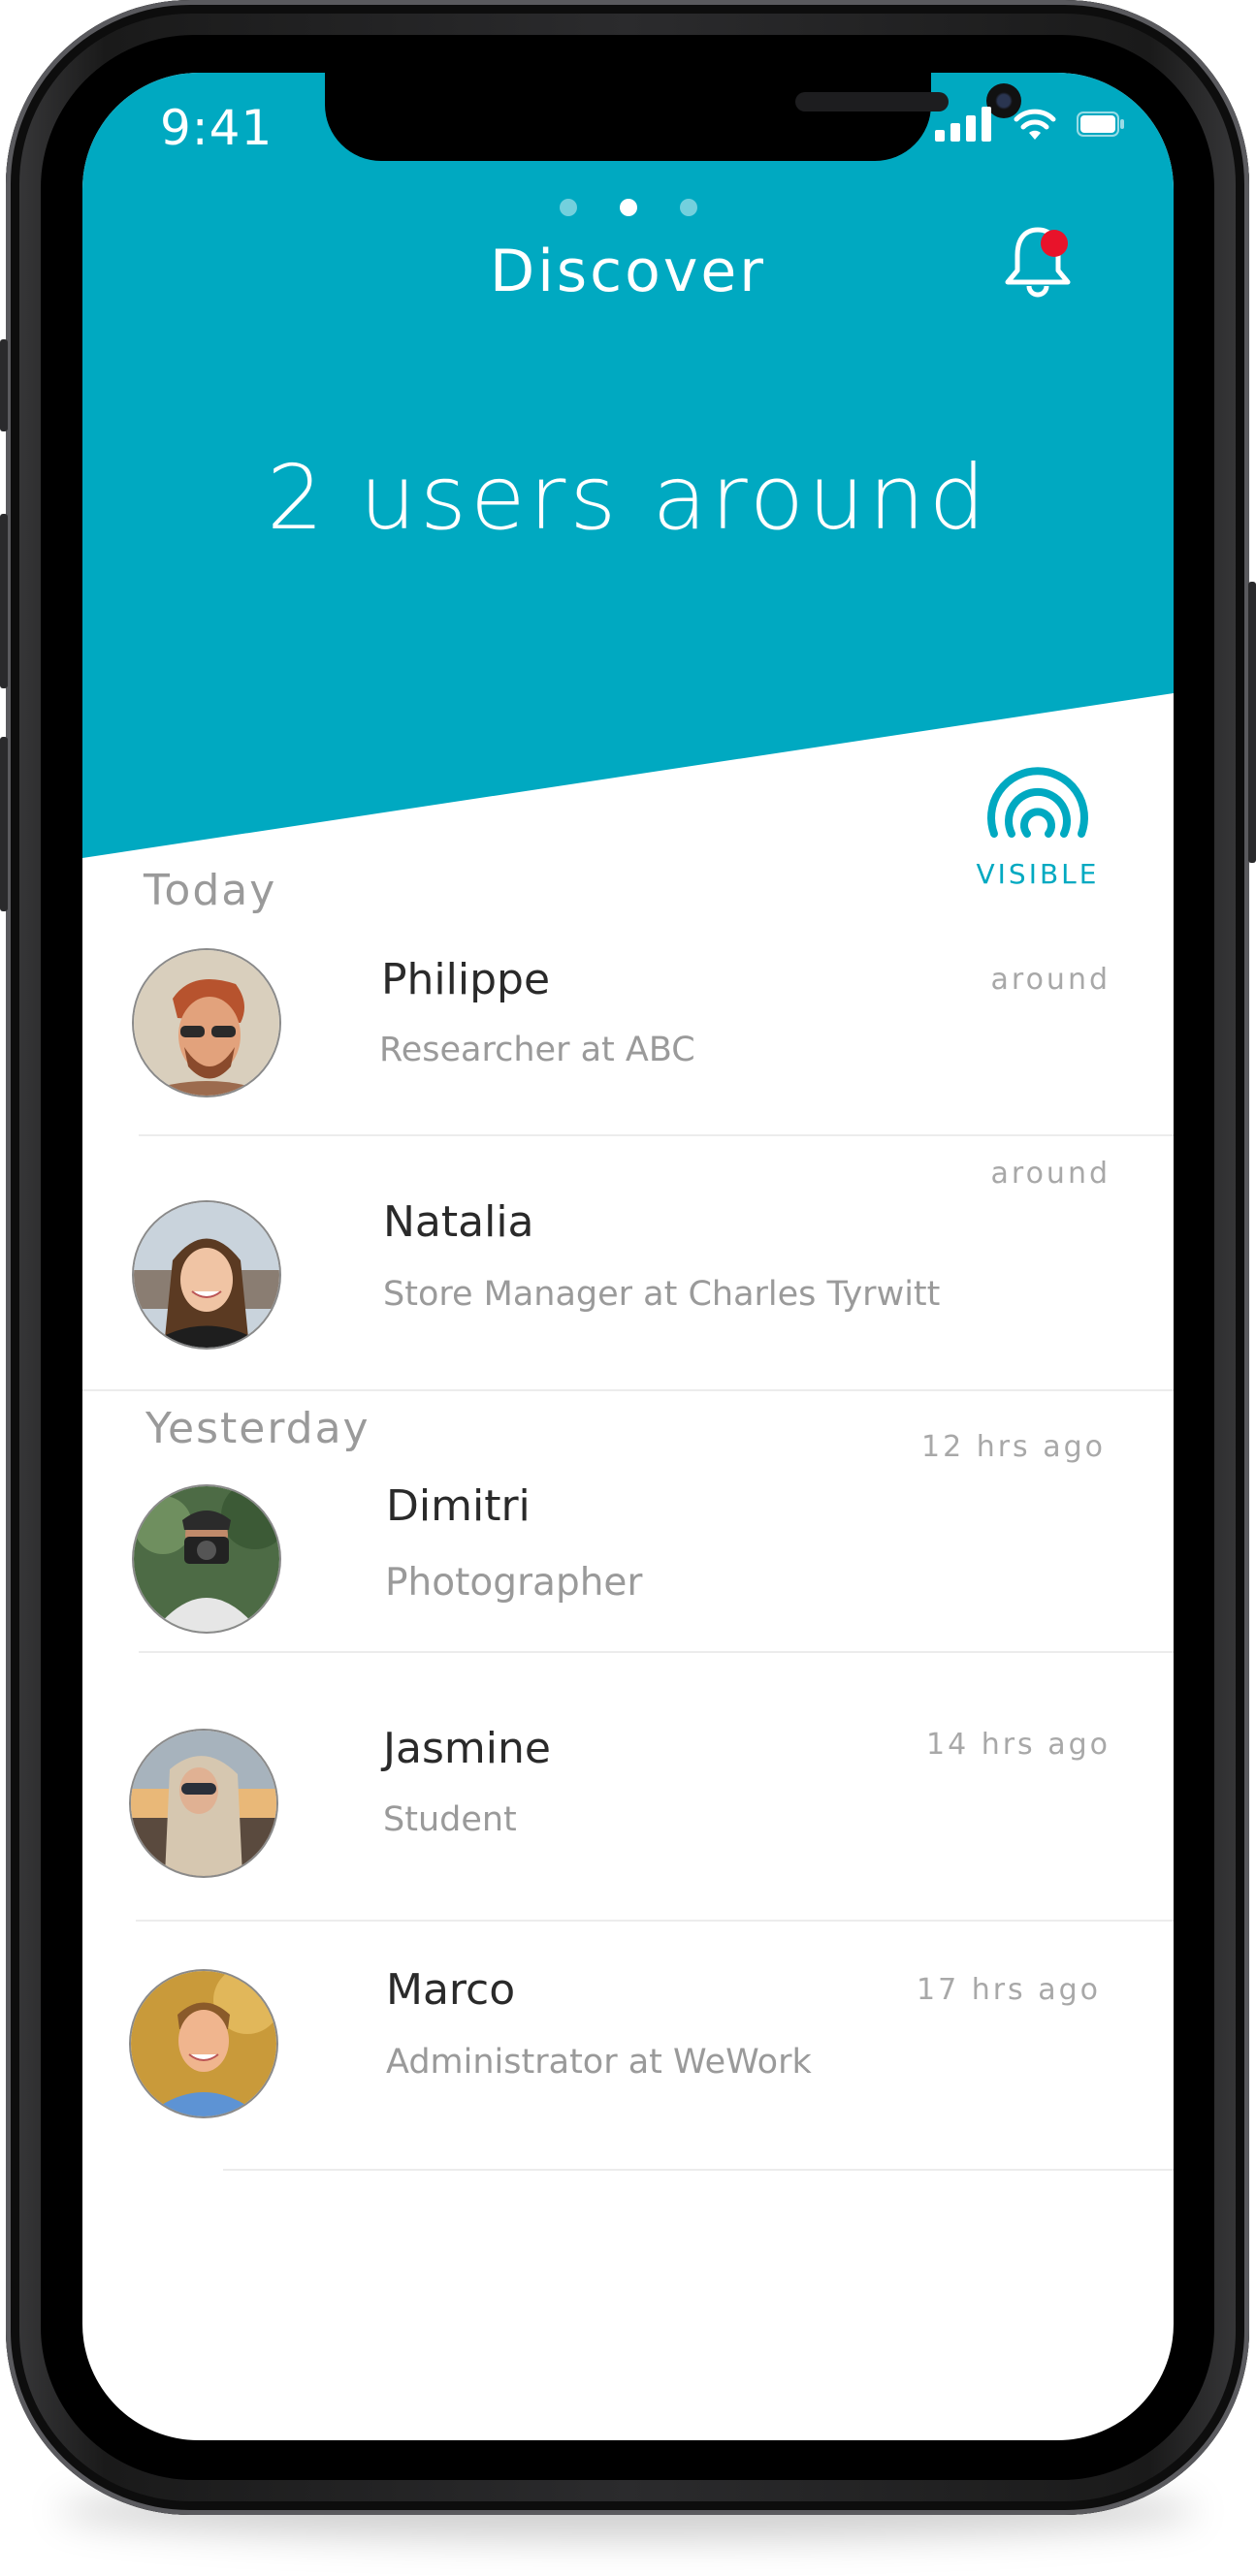  What do you see at coordinates (1055, 243) in the screenshot?
I see `notification-dot` at bounding box center [1055, 243].